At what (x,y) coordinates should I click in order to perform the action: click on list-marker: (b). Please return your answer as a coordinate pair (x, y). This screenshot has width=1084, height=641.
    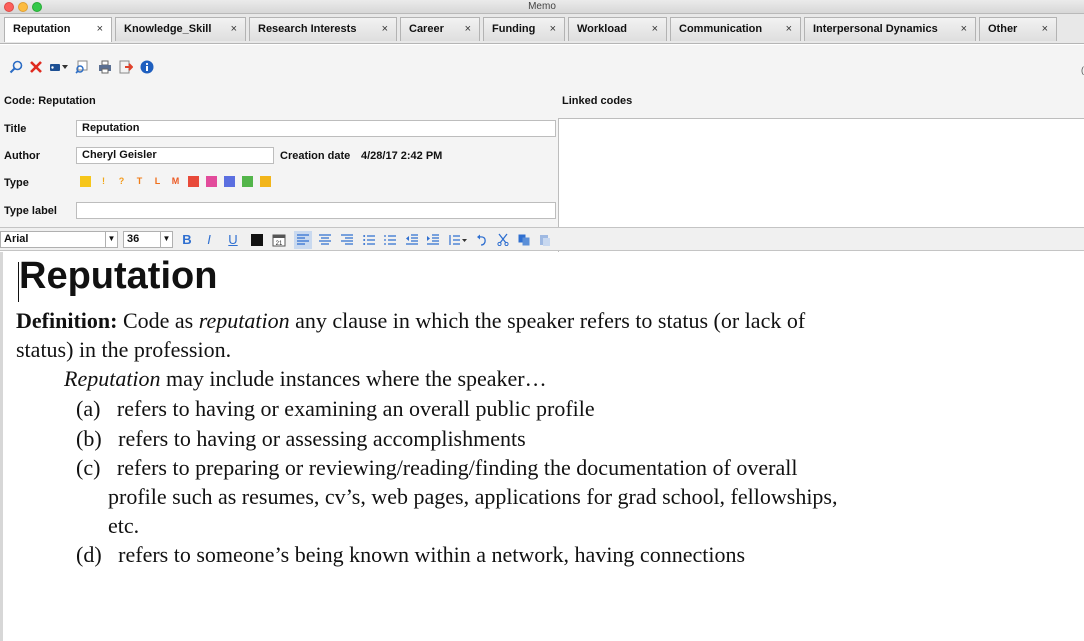
    Looking at the image, I should click on (89, 438).